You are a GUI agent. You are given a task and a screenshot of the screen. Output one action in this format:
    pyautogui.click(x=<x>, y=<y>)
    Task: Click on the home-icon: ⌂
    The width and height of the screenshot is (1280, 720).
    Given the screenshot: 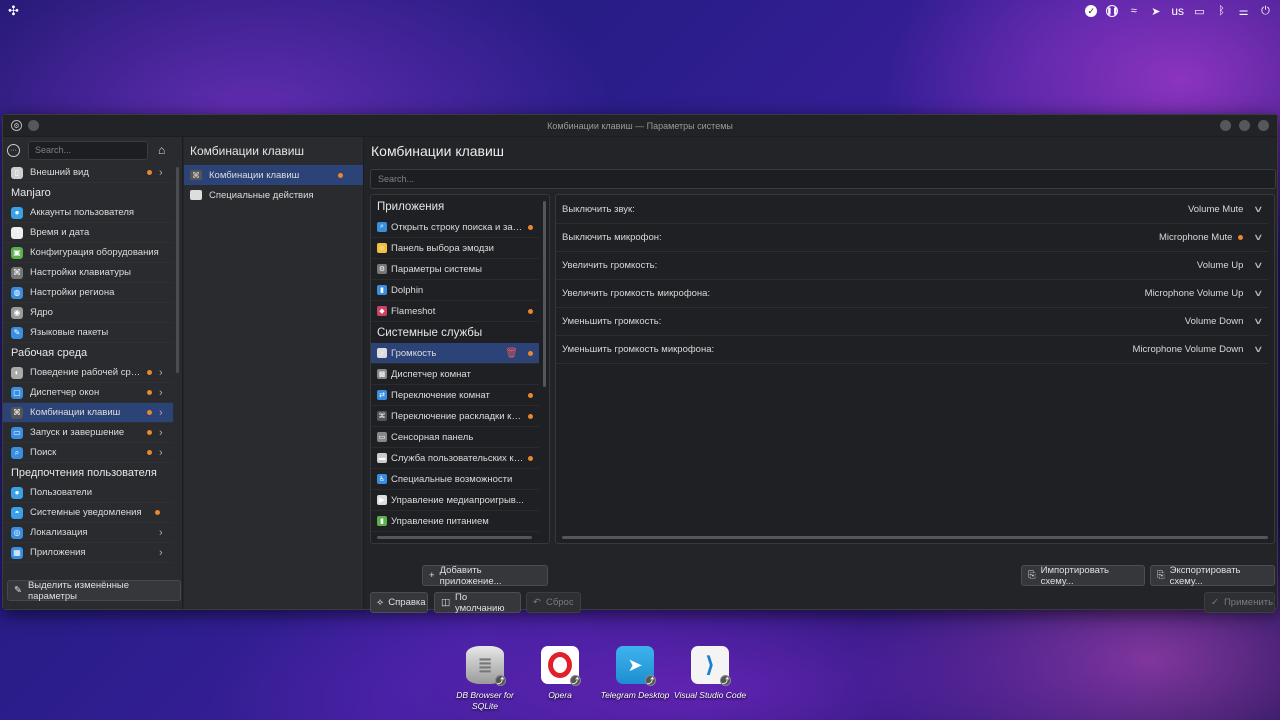 What is the action you would take?
    pyautogui.click(x=161, y=150)
    